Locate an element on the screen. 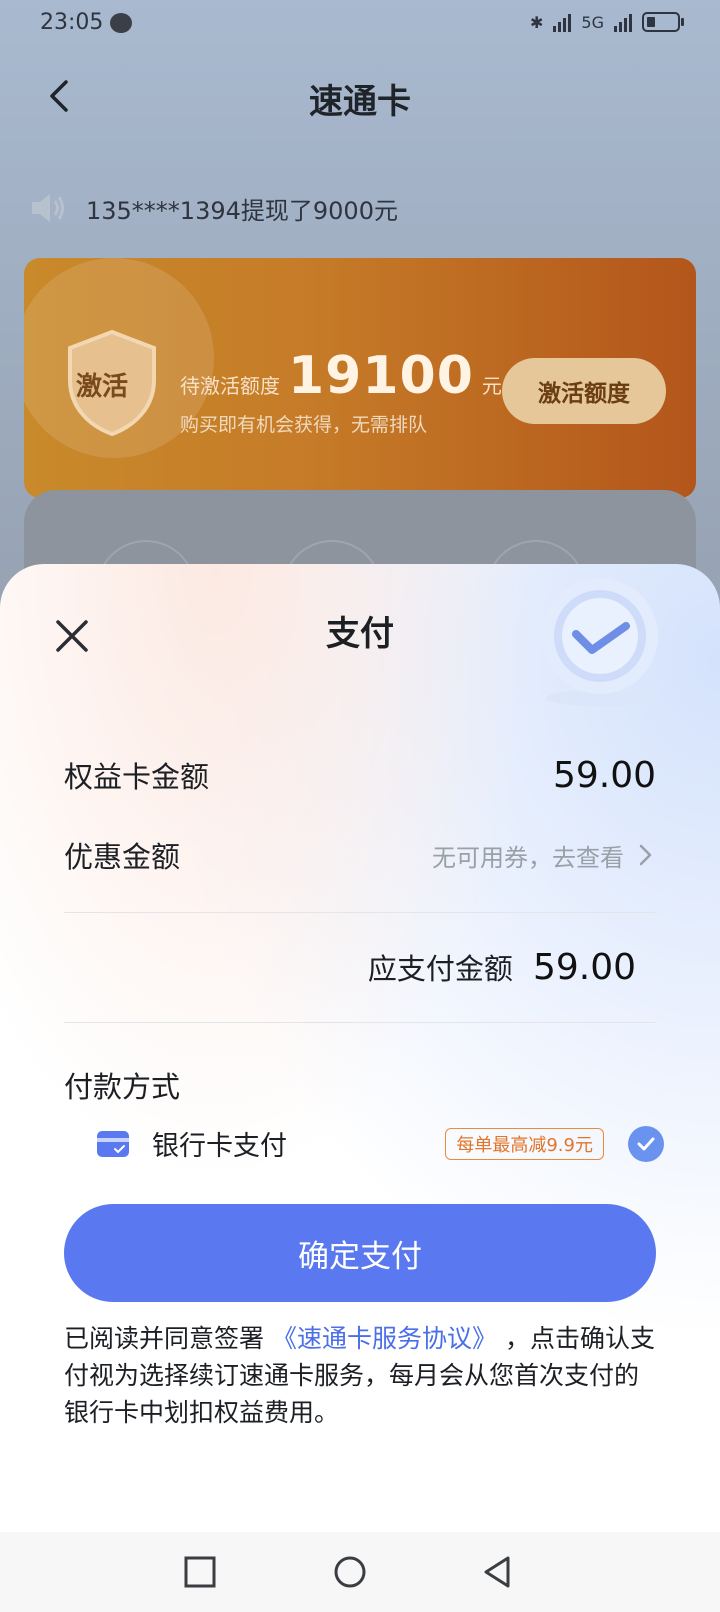  shield-label: 激活 is located at coordinates (102, 387).